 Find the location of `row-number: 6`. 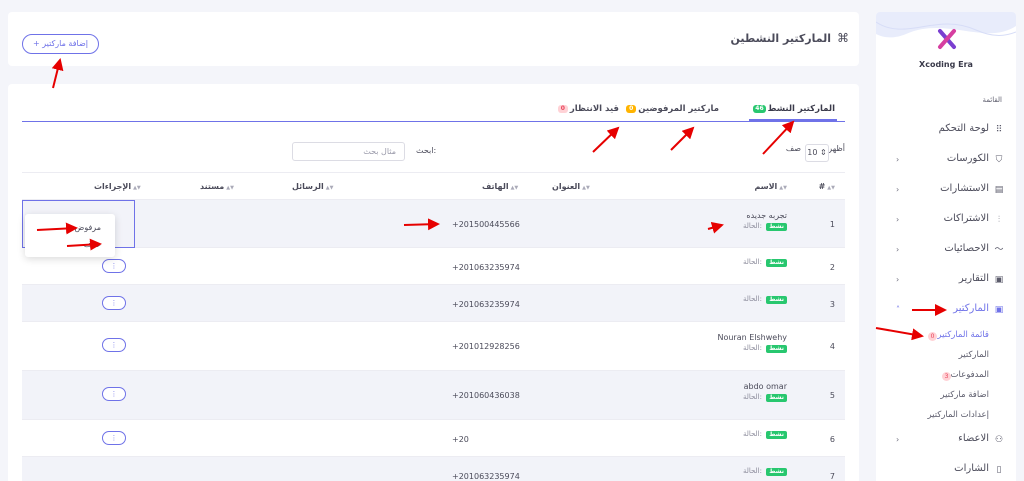

row-number: 6 is located at coordinates (832, 439).